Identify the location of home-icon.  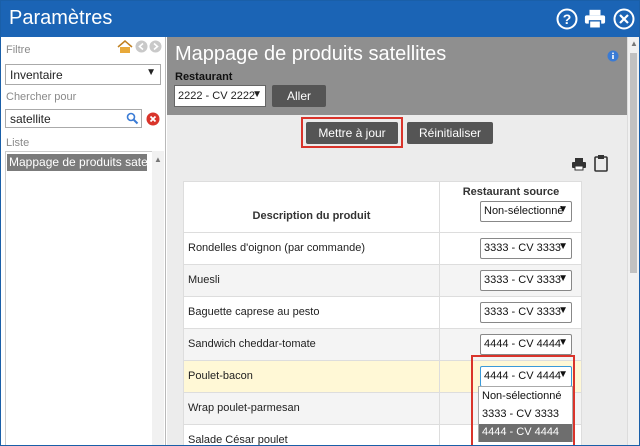
(125, 47).